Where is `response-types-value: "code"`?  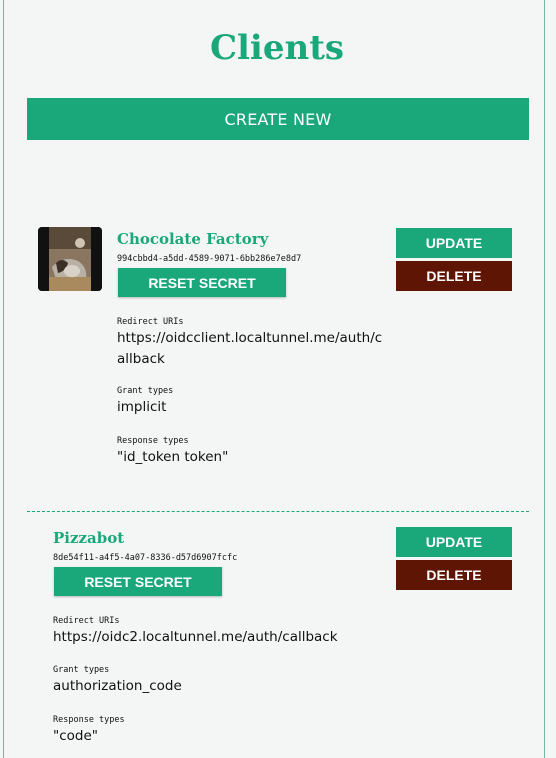
response-types-value: "code" is located at coordinates (75, 736).